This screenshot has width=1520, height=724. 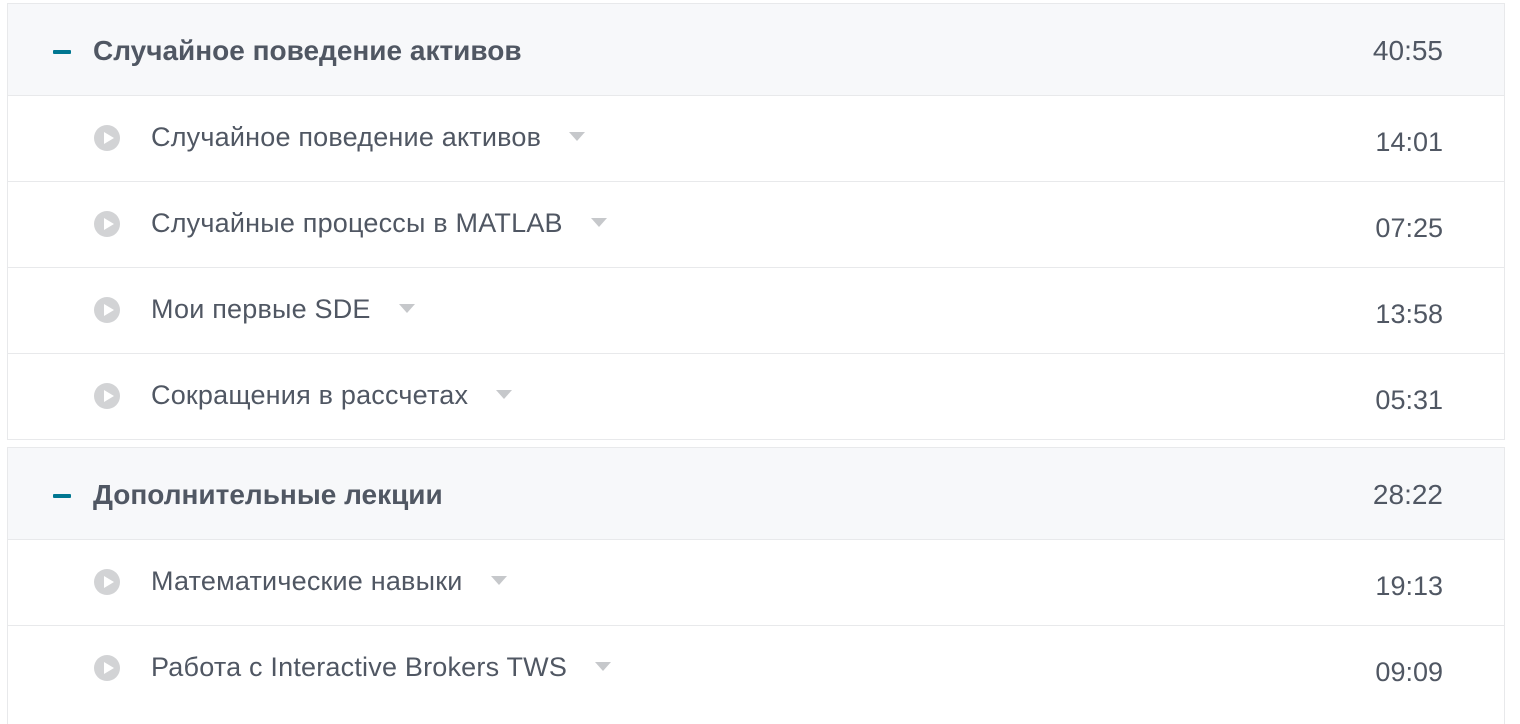 I want to click on lecture-title-group: Работа с Interactive Brokers TWS, so click(x=381, y=667).